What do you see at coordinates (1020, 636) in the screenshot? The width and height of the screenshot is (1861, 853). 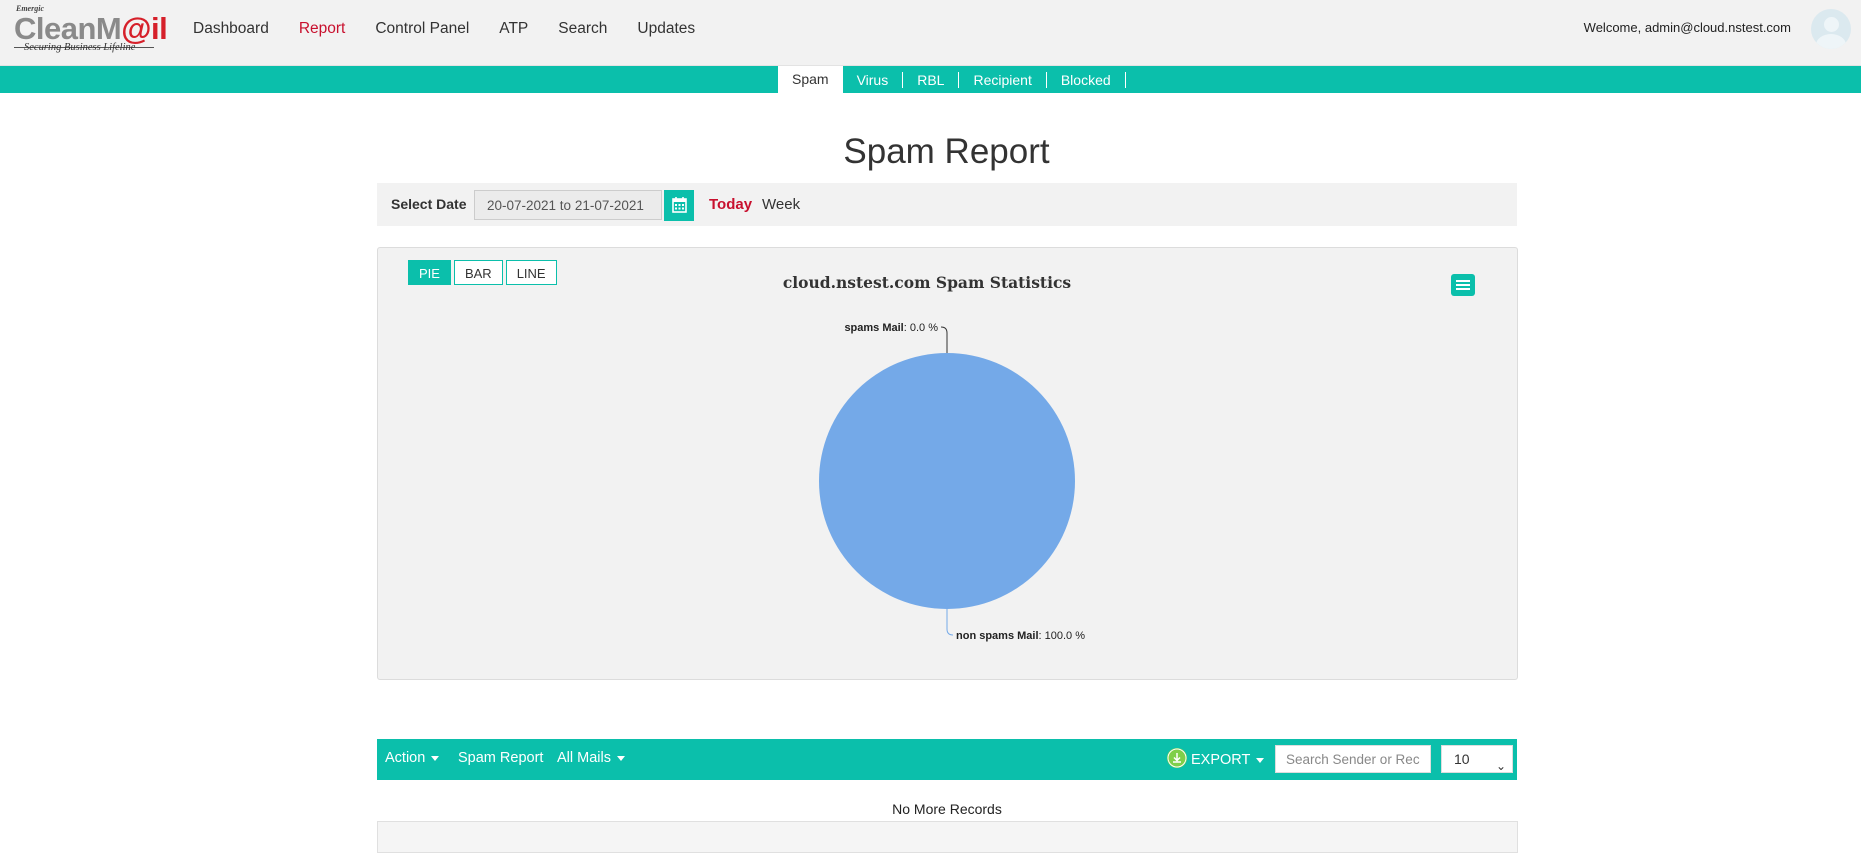 I see `pie-label-1: non spams Mail: 100.0 %` at bounding box center [1020, 636].